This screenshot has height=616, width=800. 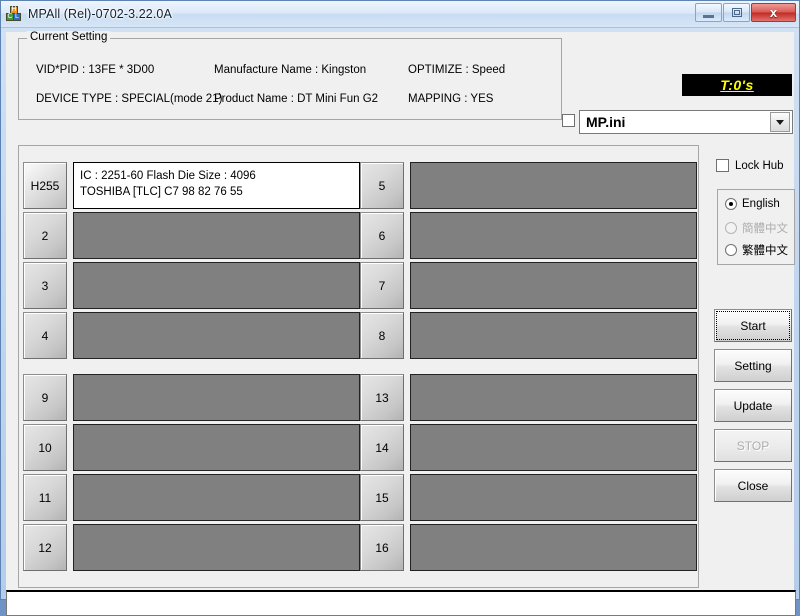 I want to click on close-button: x, so click(x=773, y=12).